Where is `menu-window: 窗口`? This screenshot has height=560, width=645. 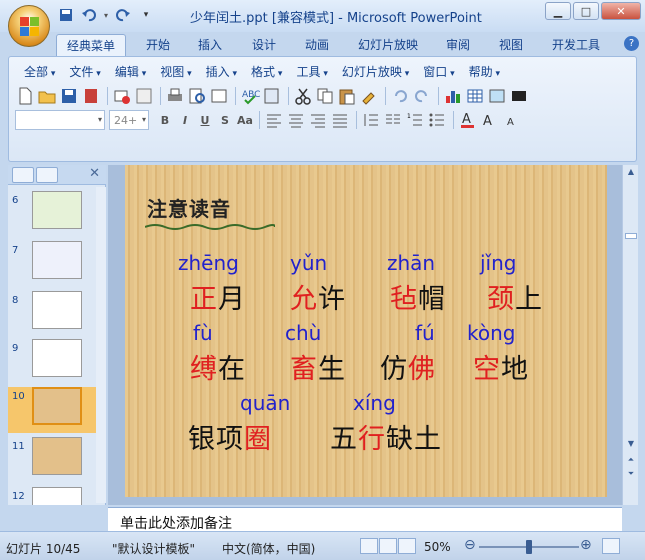 menu-window: 窗口 is located at coordinates (438, 71).